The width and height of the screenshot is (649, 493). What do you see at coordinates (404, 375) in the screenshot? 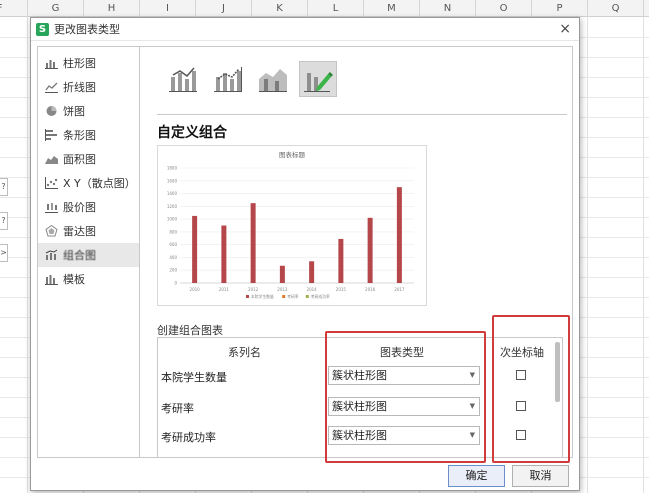
I see `chart-type-select-1: 簇状柱形图 ▼` at bounding box center [404, 375].